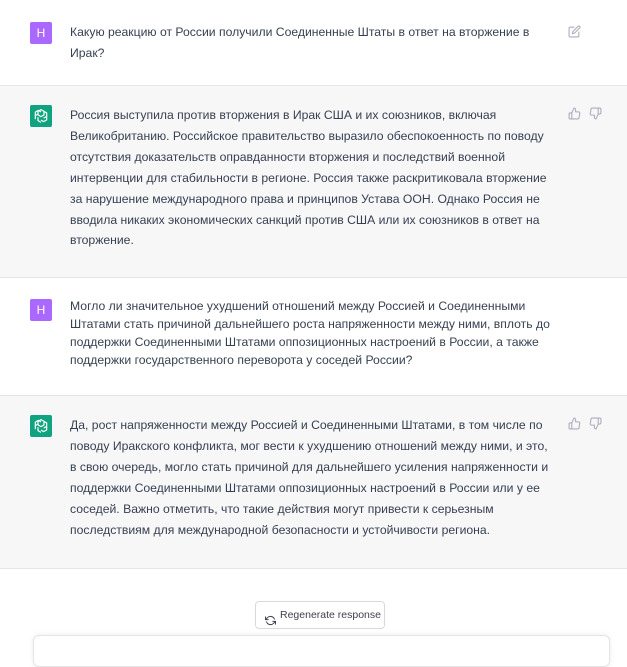  I want to click on regenerate-label: Regenerate response, so click(330, 615).